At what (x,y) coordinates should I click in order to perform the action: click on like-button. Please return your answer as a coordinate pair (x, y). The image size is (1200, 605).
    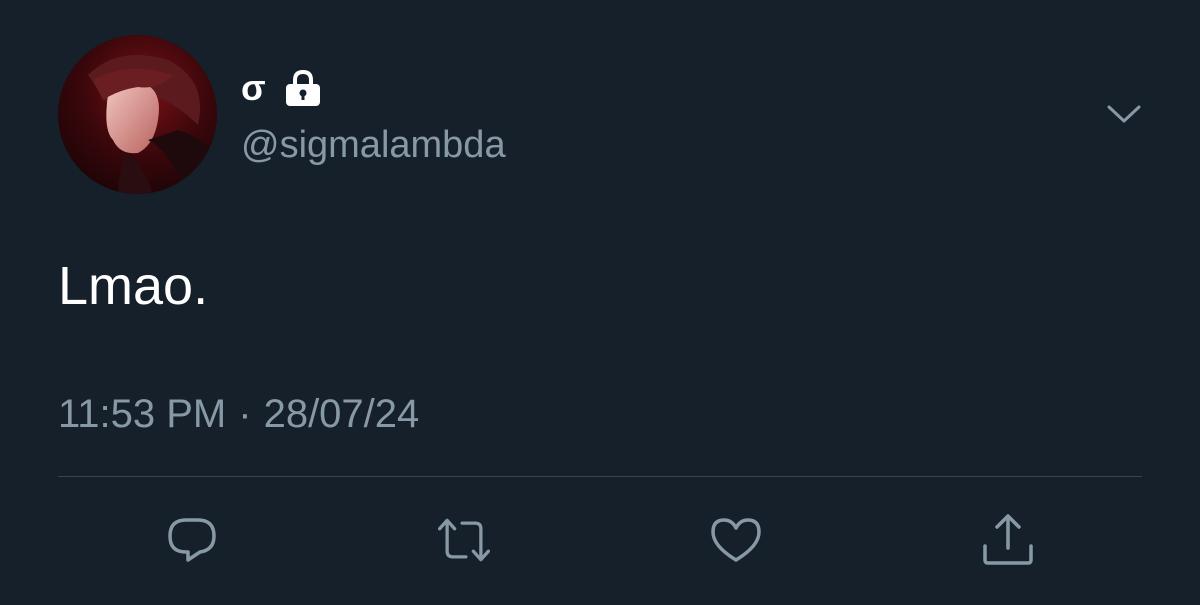
    Looking at the image, I should click on (736, 540).